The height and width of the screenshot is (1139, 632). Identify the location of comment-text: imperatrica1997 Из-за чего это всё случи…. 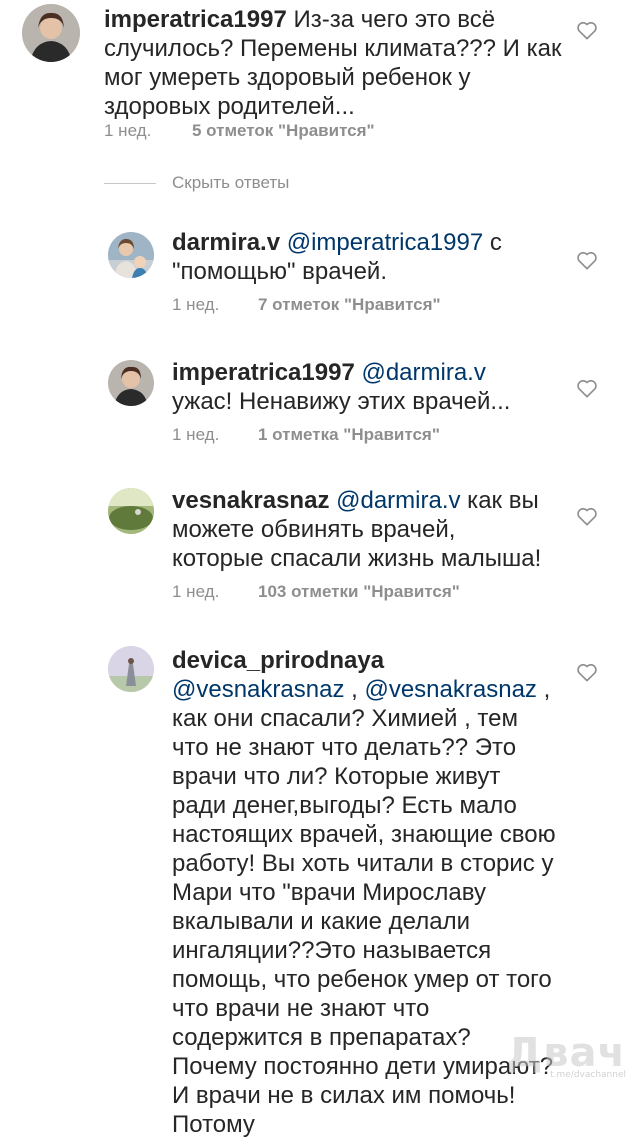
(339, 63).